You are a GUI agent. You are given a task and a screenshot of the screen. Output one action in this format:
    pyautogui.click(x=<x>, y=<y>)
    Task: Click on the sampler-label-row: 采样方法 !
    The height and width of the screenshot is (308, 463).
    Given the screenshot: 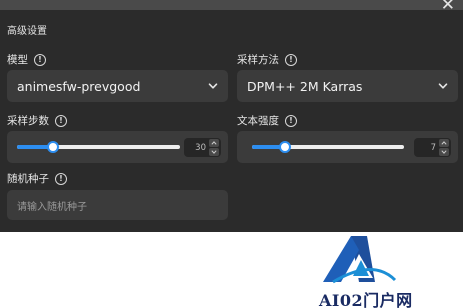 What is the action you would take?
    pyautogui.click(x=267, y=59)
    